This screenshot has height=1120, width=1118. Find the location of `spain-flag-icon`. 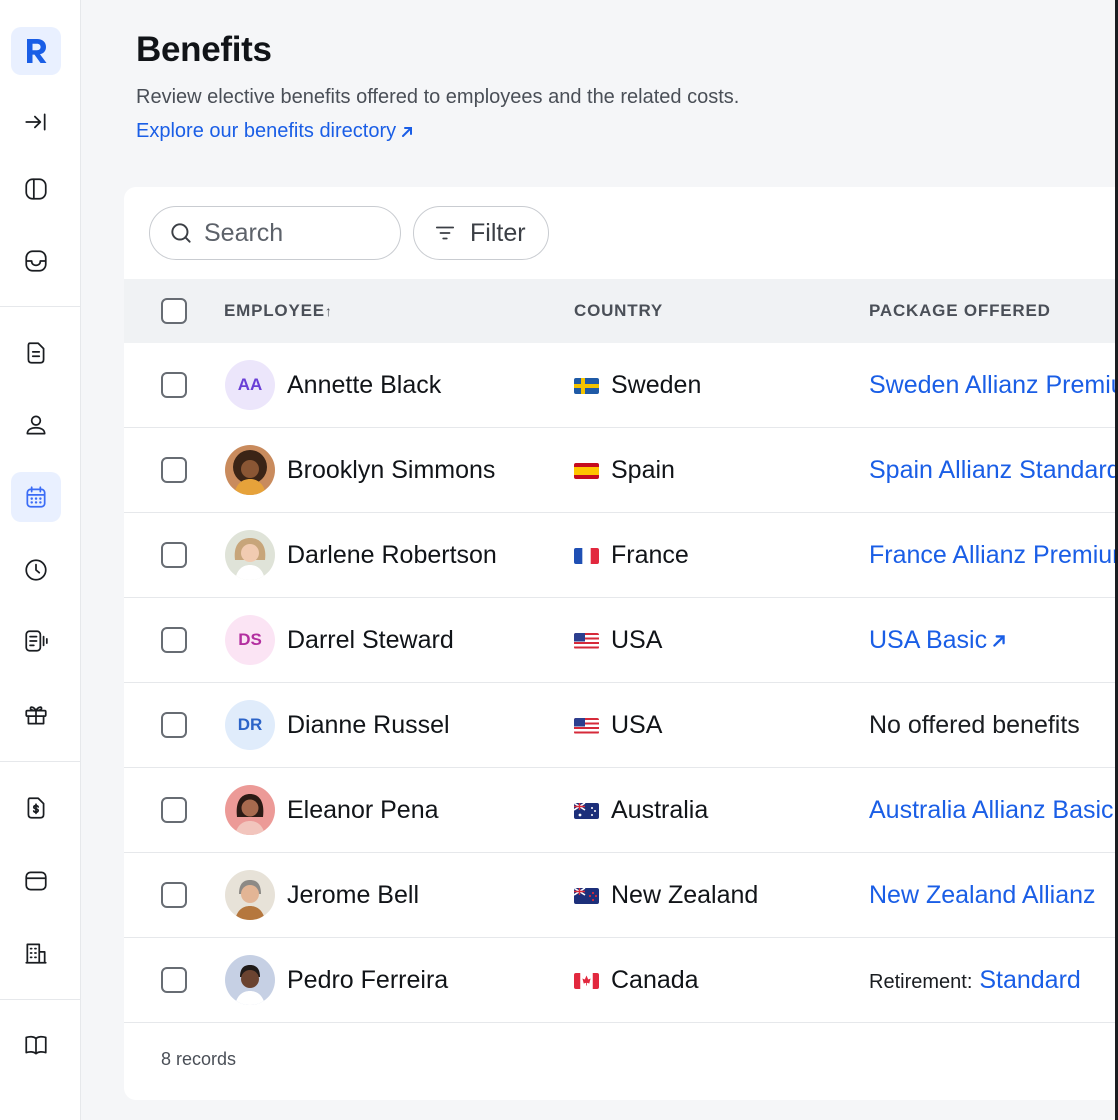

spain-flag-icon is located at coordinates (586, 471).